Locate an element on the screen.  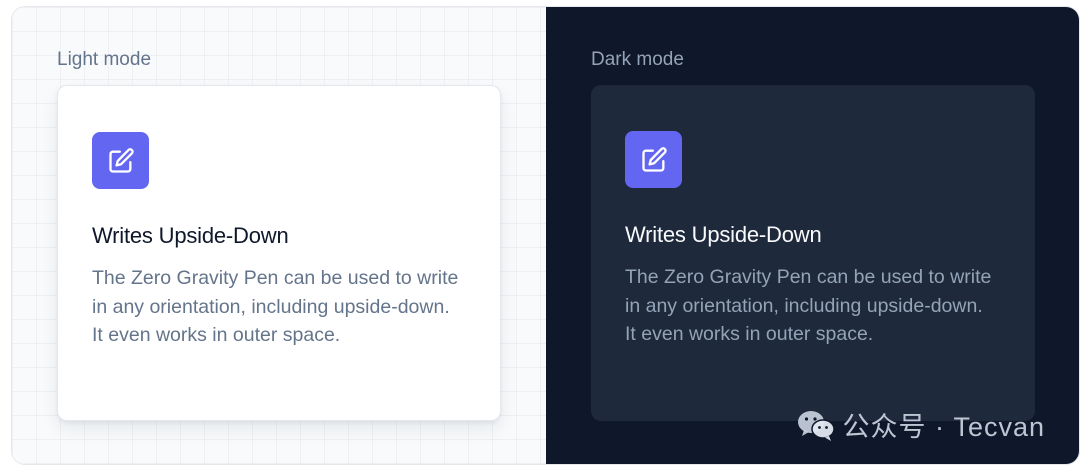
light-mode-label: Light mode is located at coordinates (104, 59).